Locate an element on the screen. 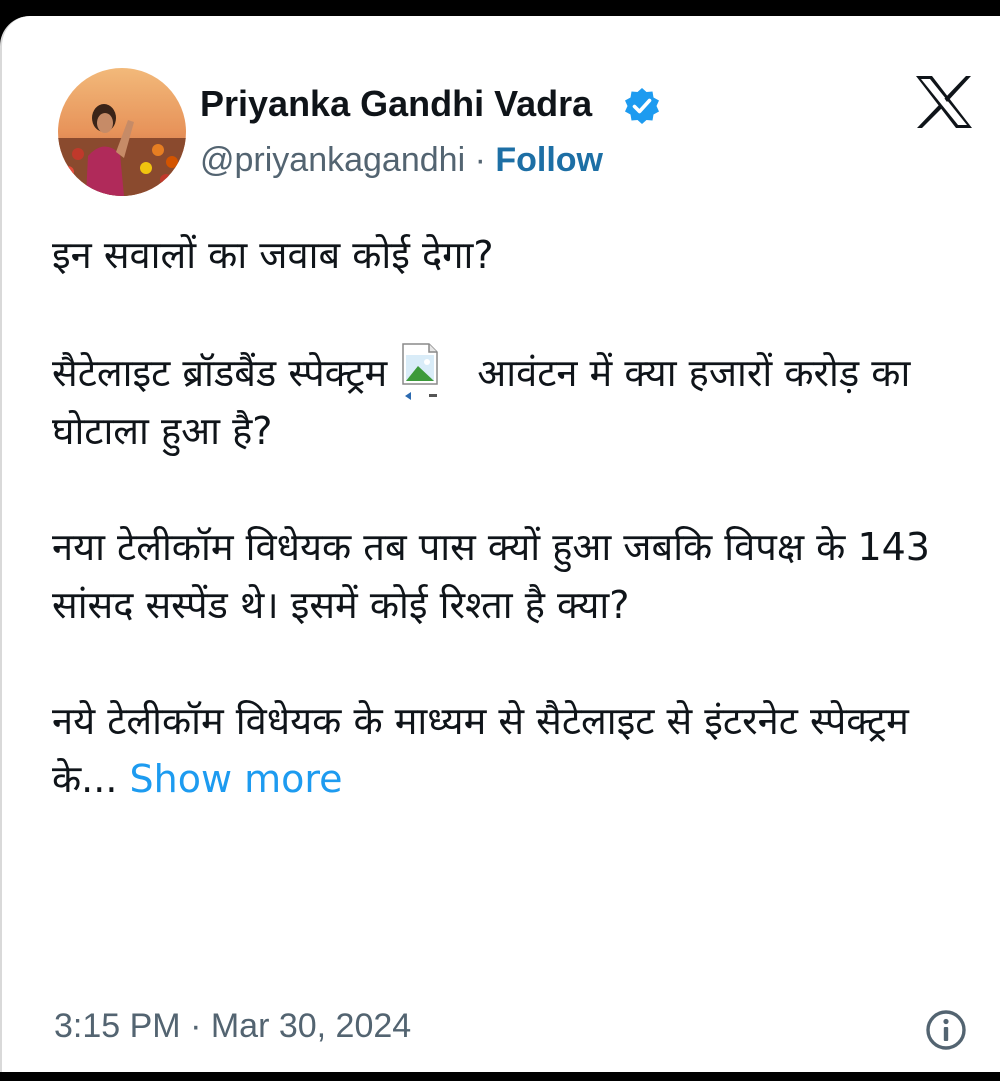 This screenshot has width=1000, height=1081. author-handle: @priyankagandhi is located at coordinates (332, 160).